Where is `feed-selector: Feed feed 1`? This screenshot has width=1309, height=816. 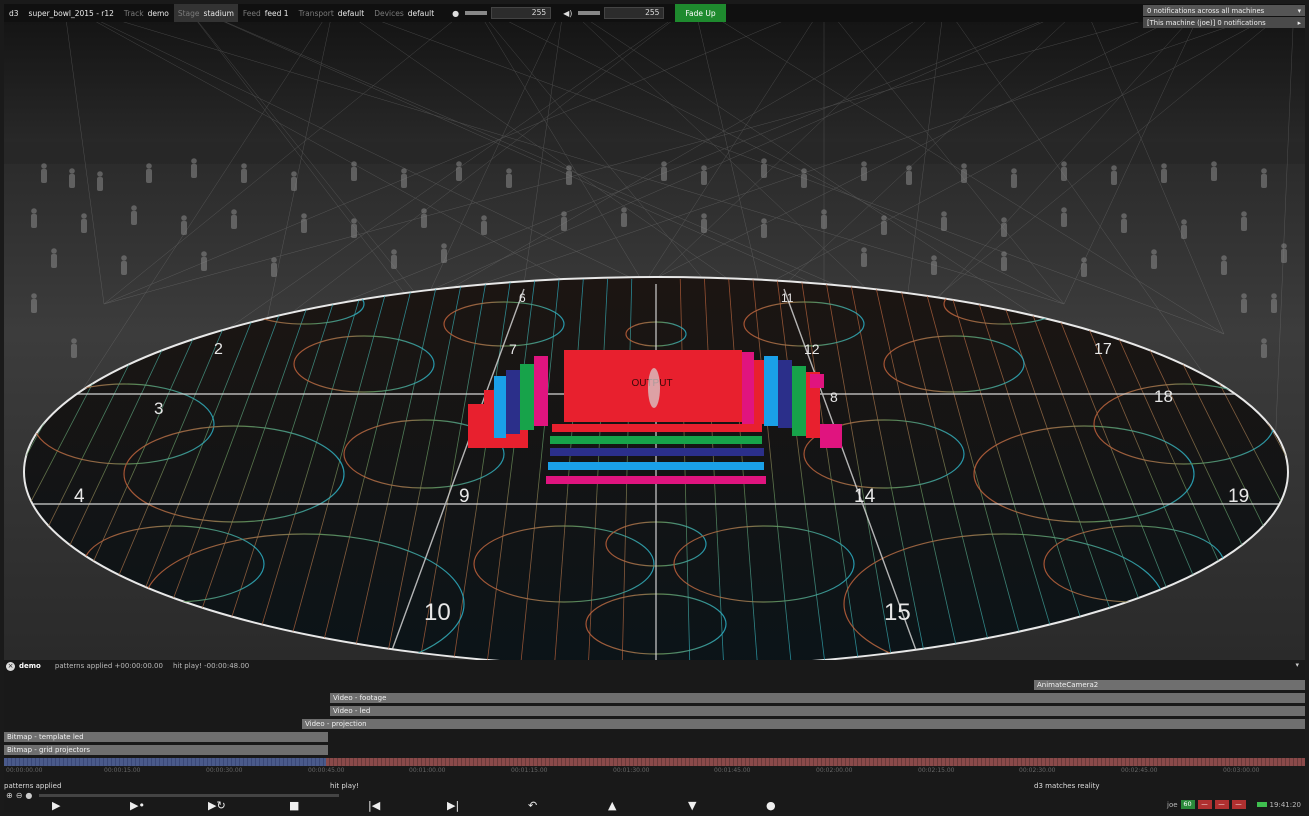
feed-selector: Feed feed 1 is located at coordinates (266, 13).